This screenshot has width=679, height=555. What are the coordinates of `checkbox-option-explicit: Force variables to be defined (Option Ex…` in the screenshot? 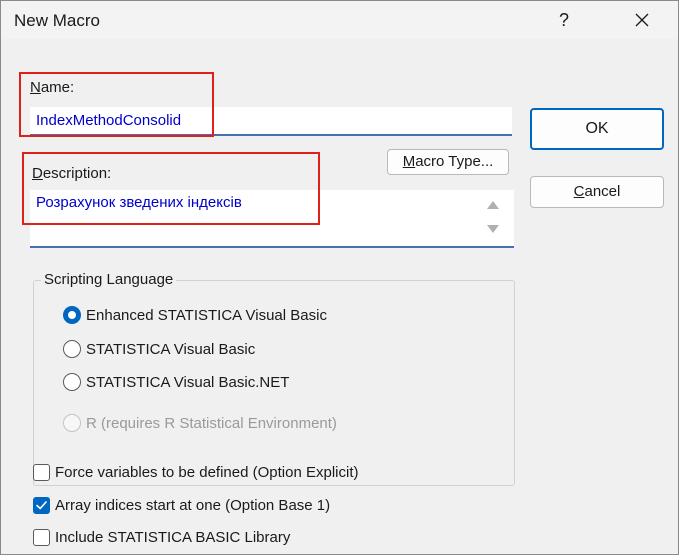 It's located at (195, 472).